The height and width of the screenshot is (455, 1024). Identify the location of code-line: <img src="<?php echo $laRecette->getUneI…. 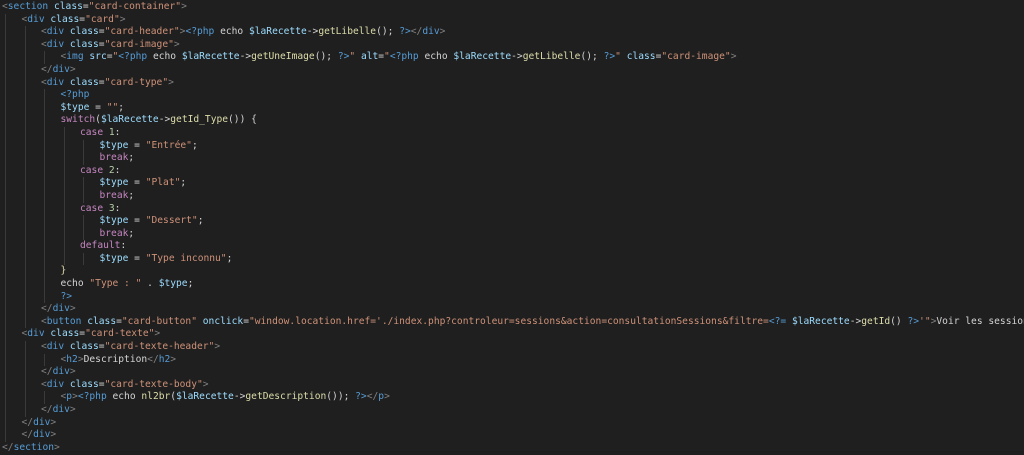
(513, 57).